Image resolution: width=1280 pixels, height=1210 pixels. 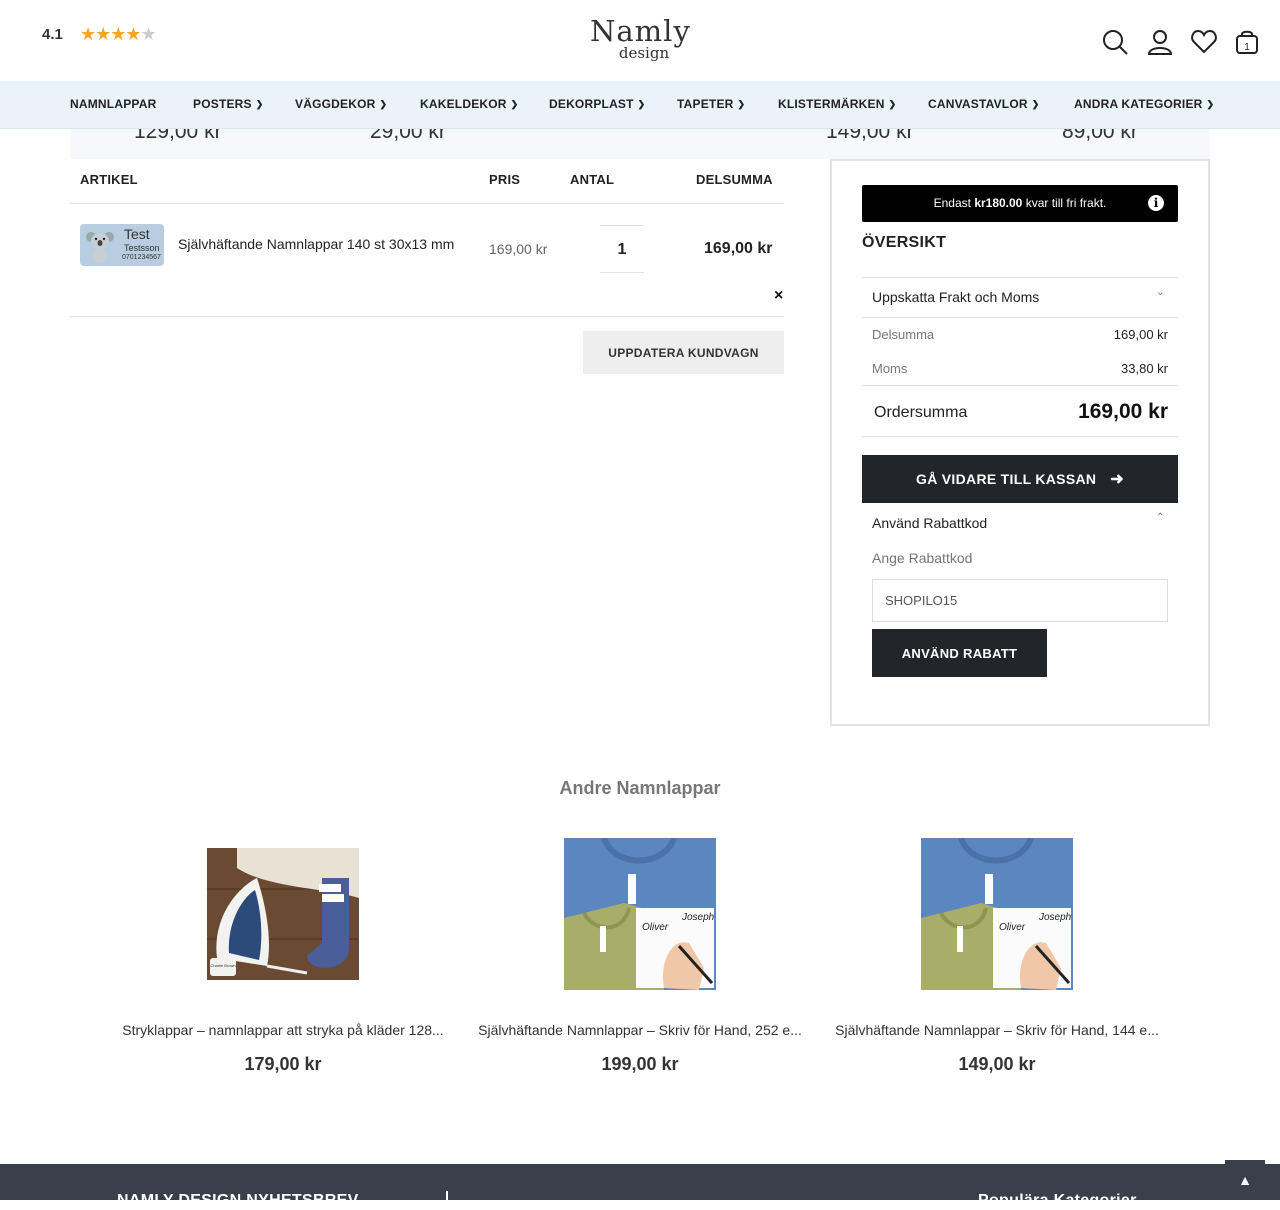 What do you see at coordinates (1100, 136) in the screenshot?
I see `upsell-price: 89,00 kr` at bounding box center [1100, 136].